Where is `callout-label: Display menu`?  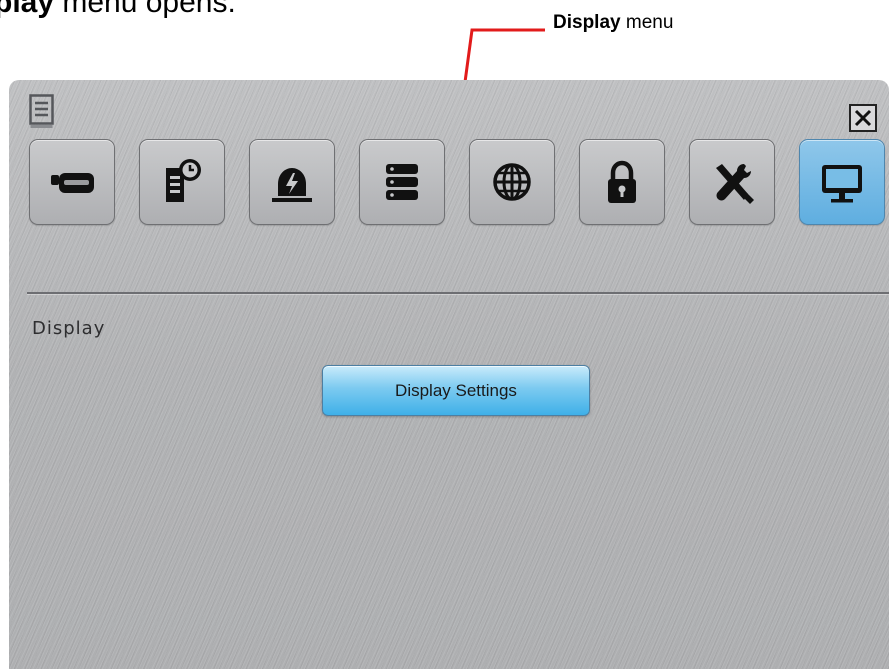
callout-label: Display menu is located at coordinates (613, 23).